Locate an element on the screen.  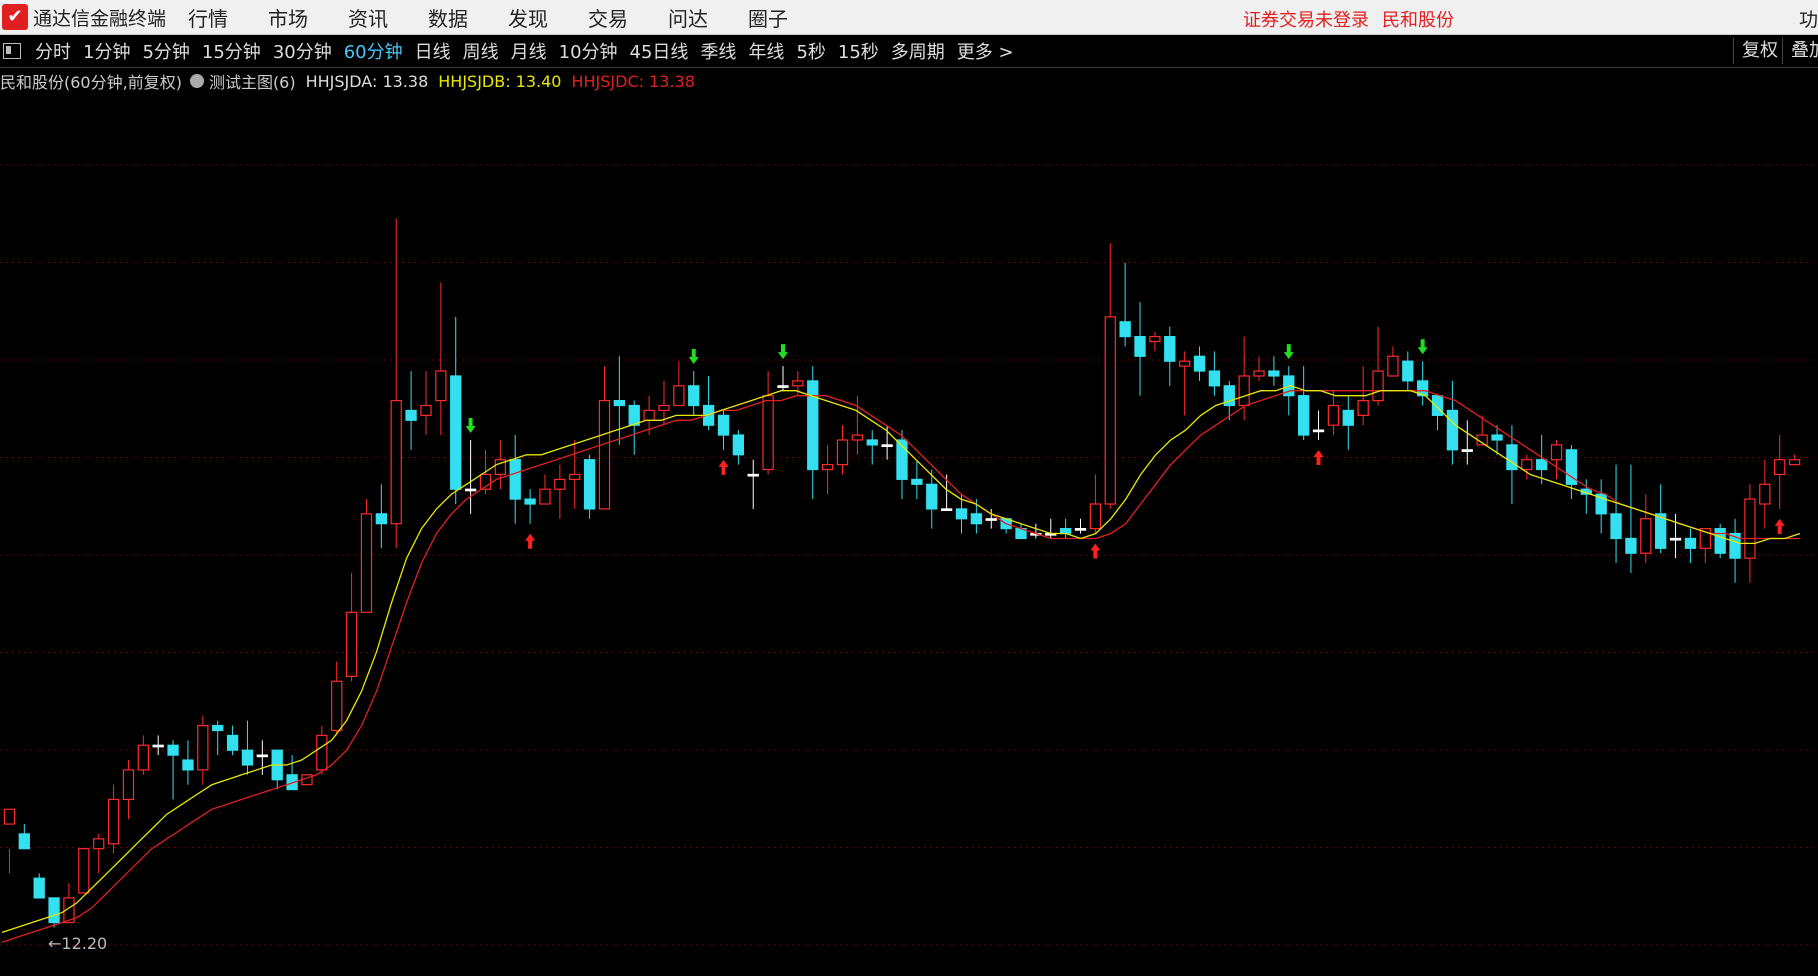
menu-faxian: 发现 is located at coordinates (528, 17).